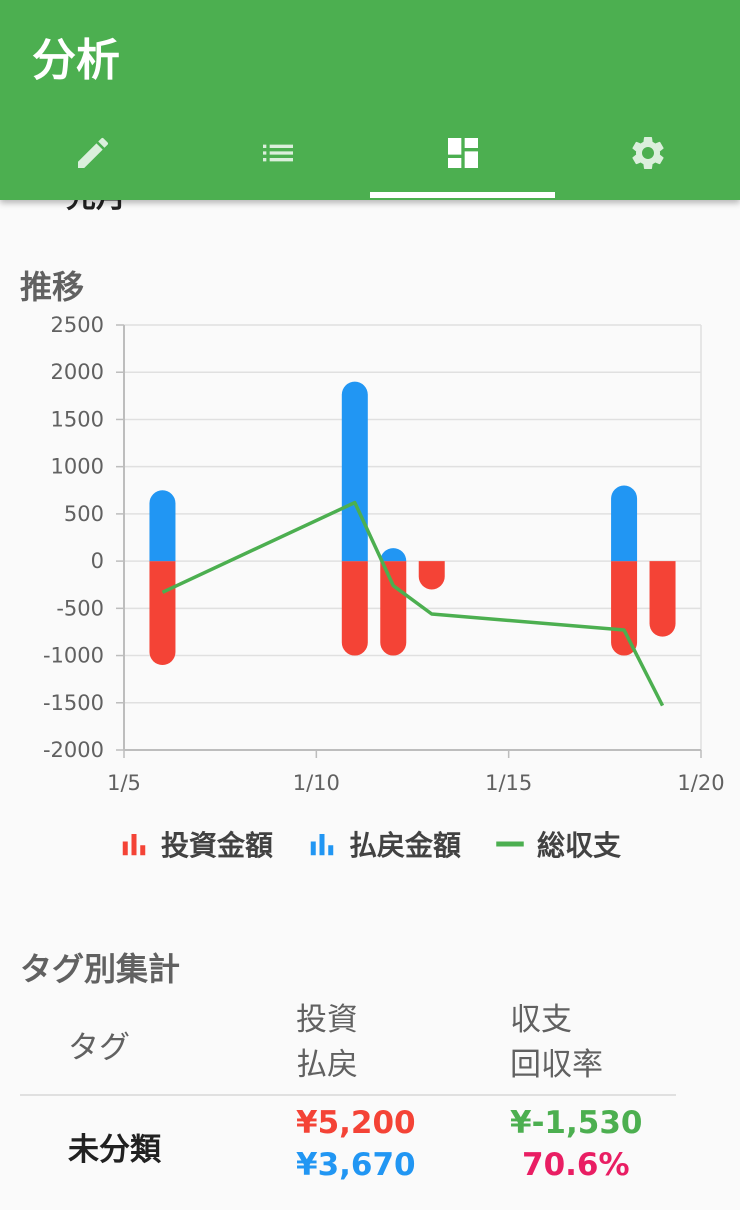 The width and height of the screenshot is (740, 1210). I want to click on y-tick-label: 0, so click(97, 561).